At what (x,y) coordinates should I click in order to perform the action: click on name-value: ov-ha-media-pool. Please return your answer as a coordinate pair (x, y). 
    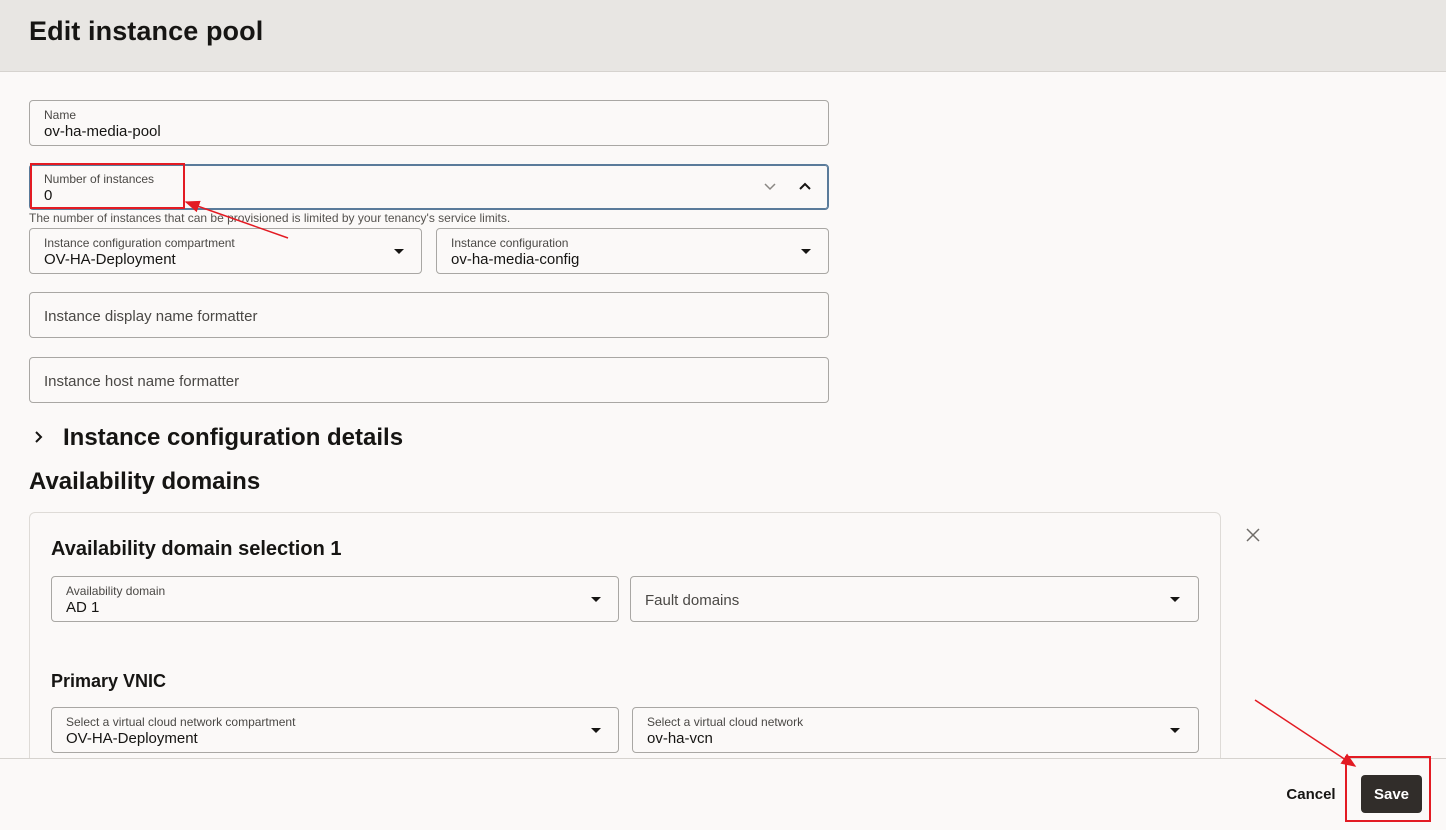
    Looking at the image, I should click on (102, 131).